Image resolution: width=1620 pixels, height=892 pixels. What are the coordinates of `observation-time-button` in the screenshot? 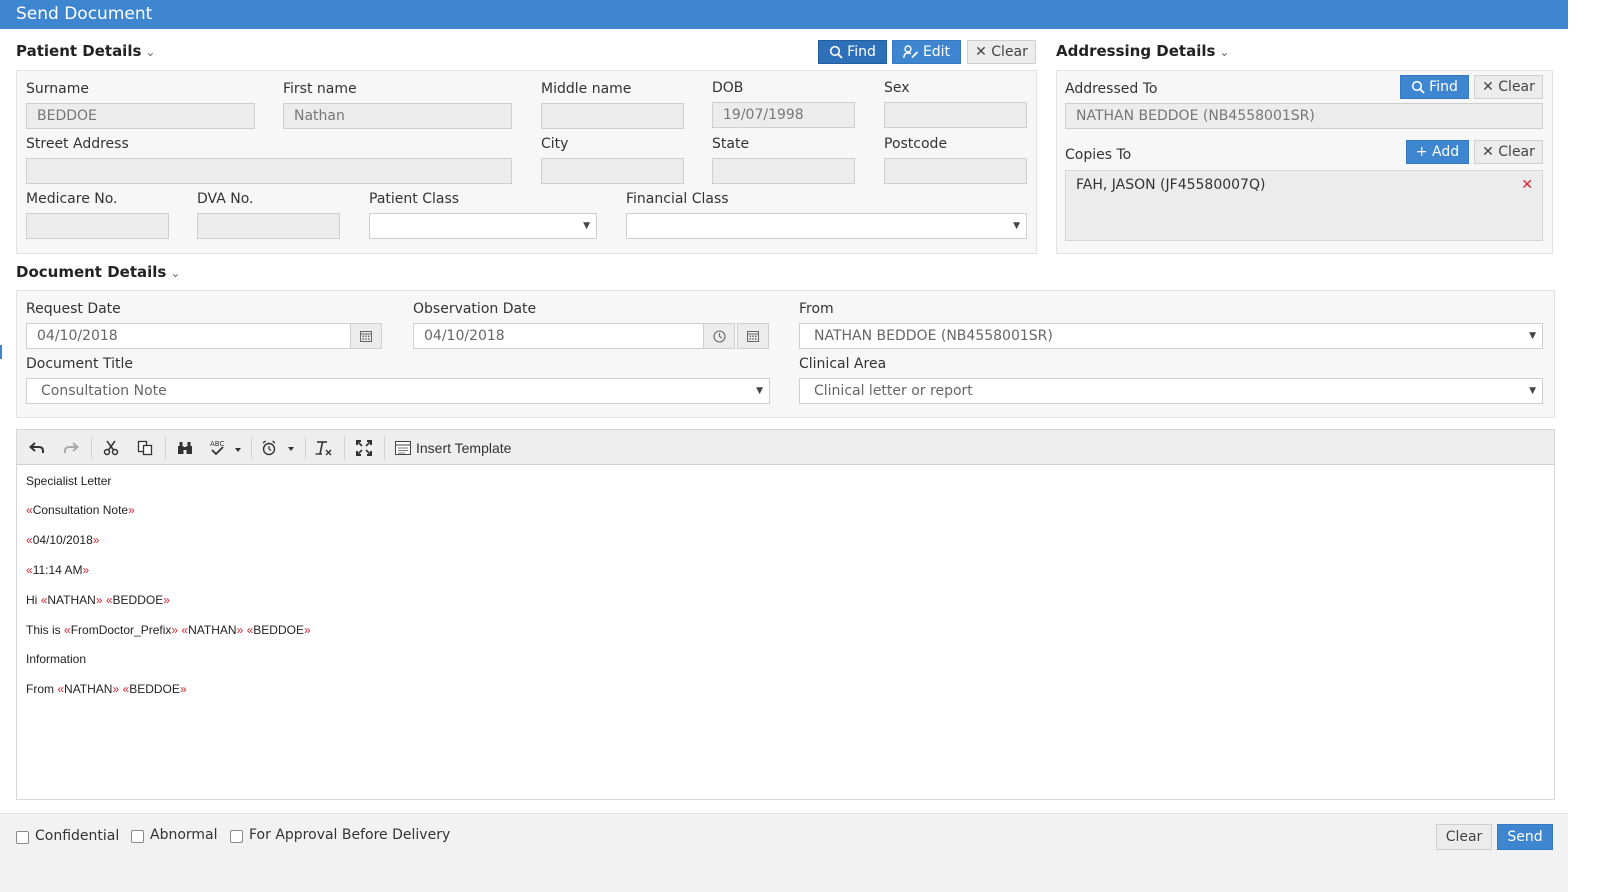 It's located at (719, 336).